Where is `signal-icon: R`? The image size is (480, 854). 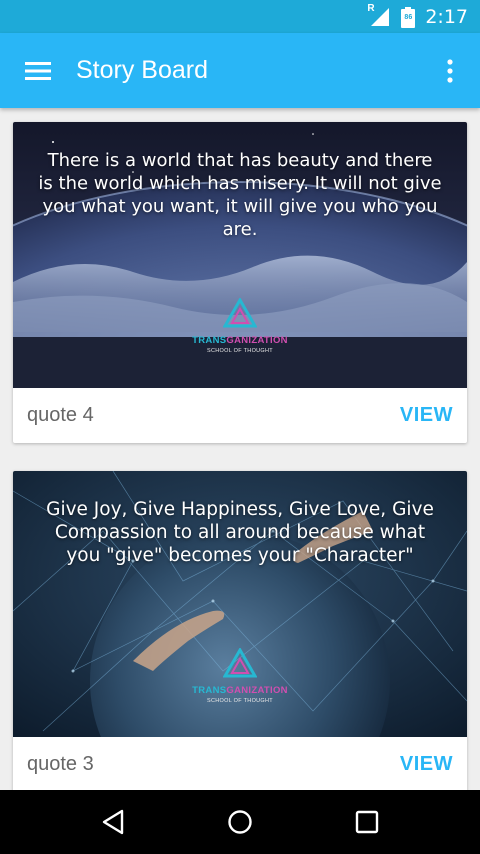
signal-icon: R is located at coordinates (379, 15).